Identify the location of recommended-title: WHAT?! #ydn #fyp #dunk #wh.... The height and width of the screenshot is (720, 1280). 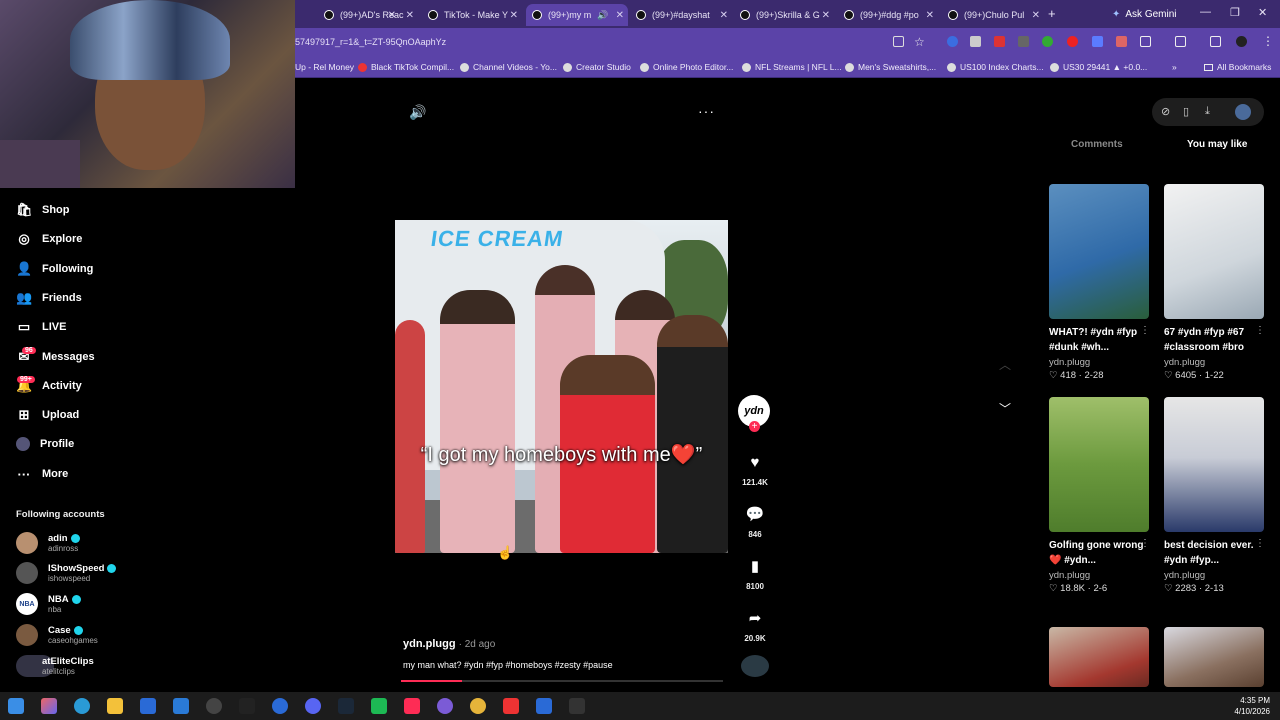
(1099, 340).